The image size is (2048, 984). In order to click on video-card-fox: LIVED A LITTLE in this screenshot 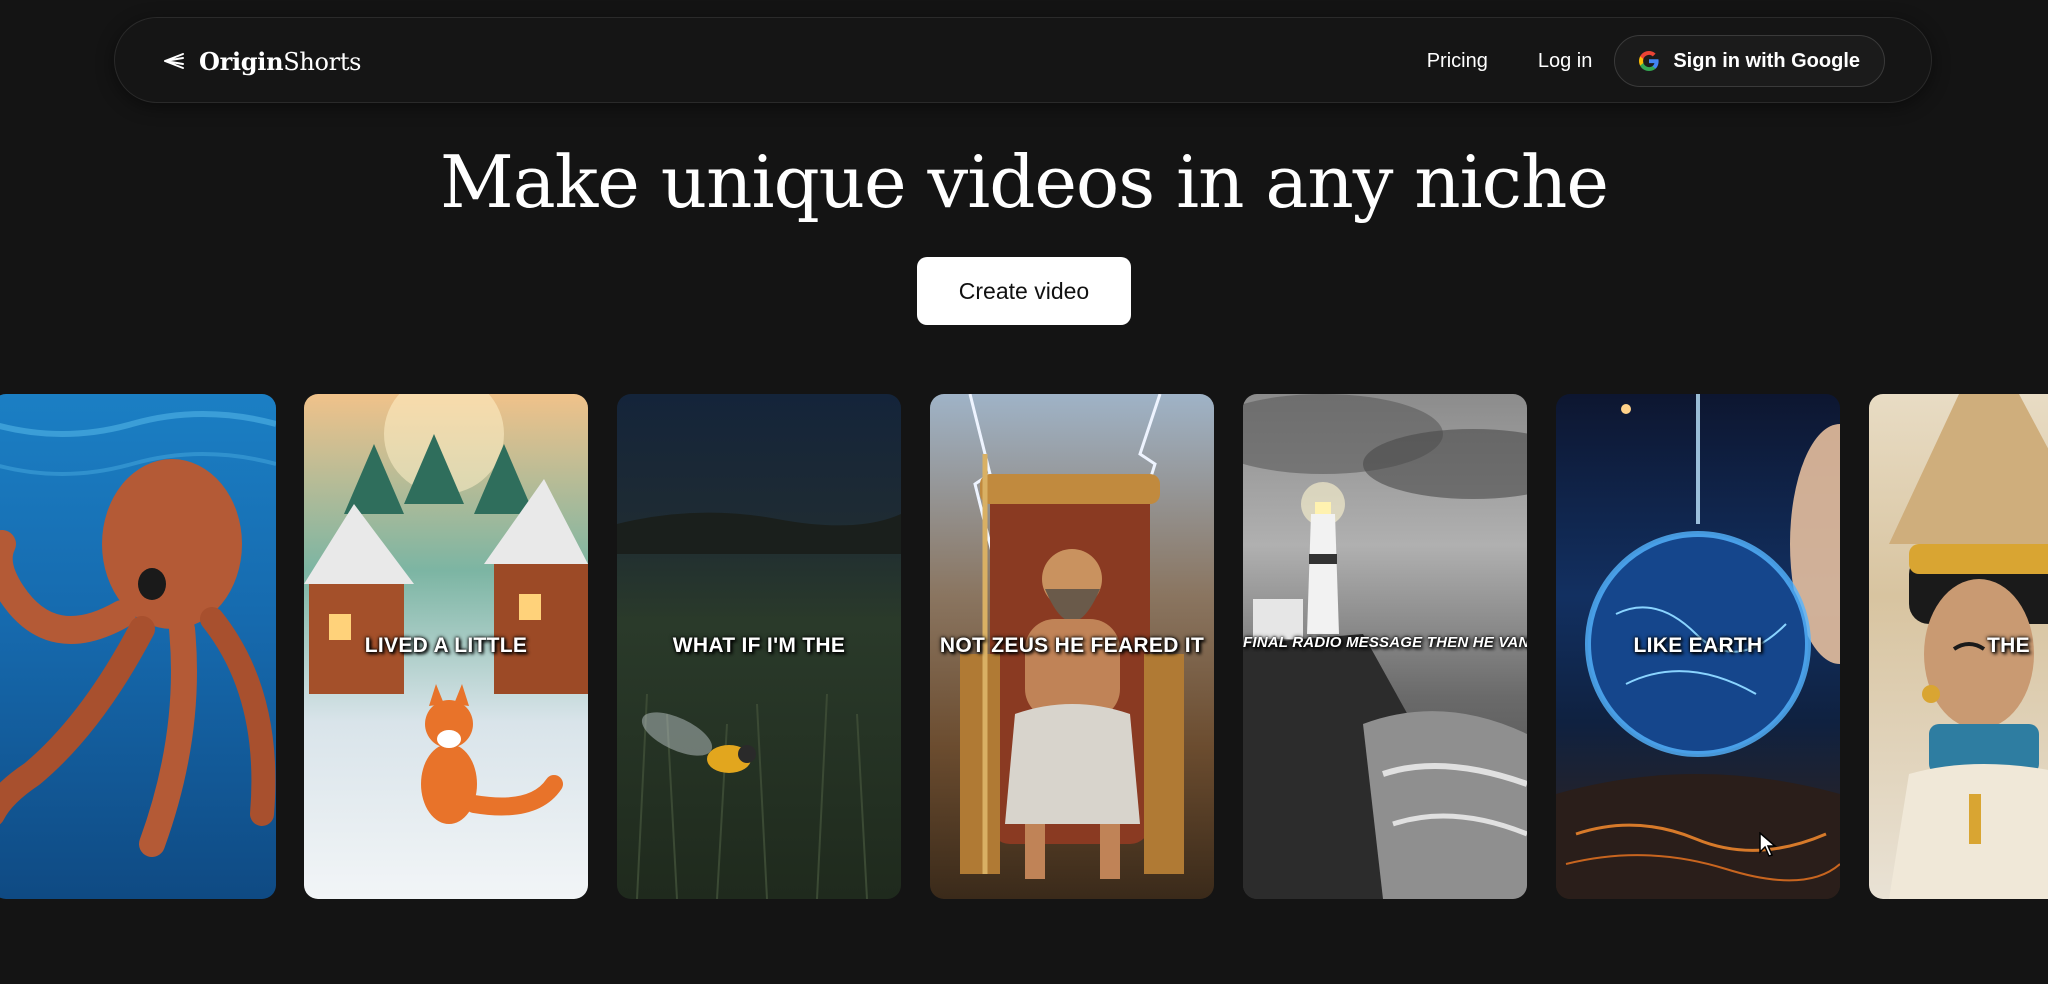, I will do `click(446, 646)`.